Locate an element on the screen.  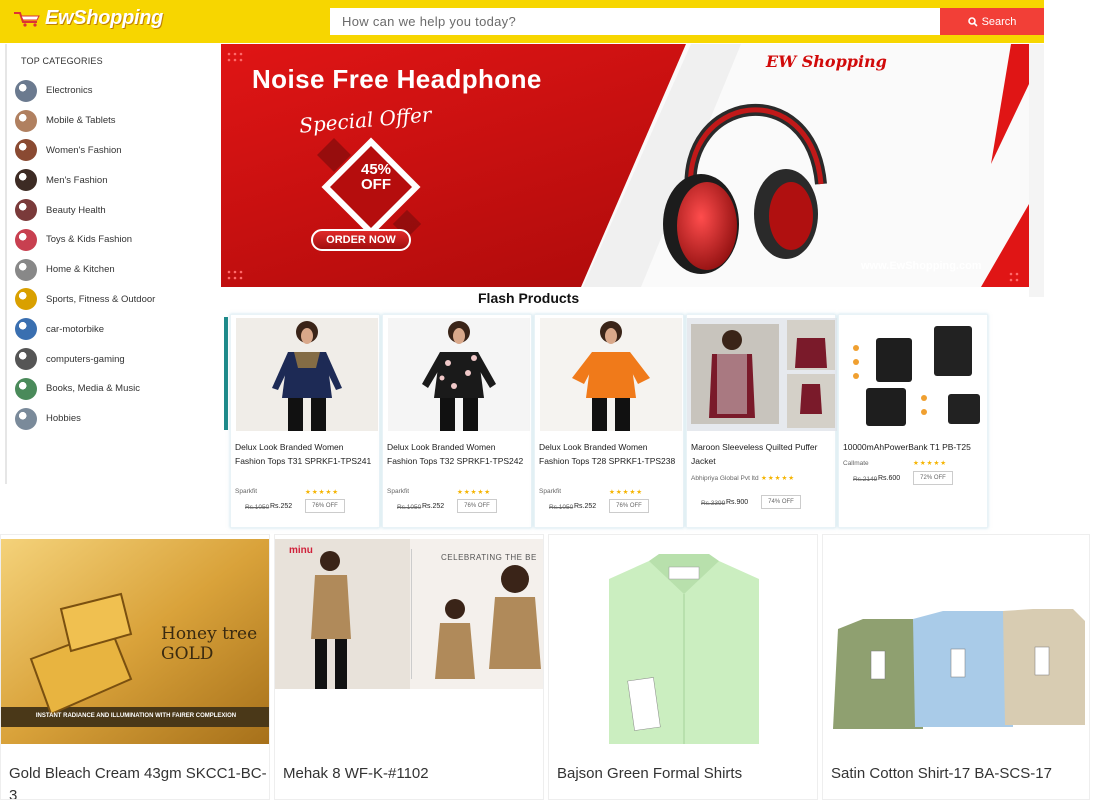
women-icon is located at coordinates (26, 150).